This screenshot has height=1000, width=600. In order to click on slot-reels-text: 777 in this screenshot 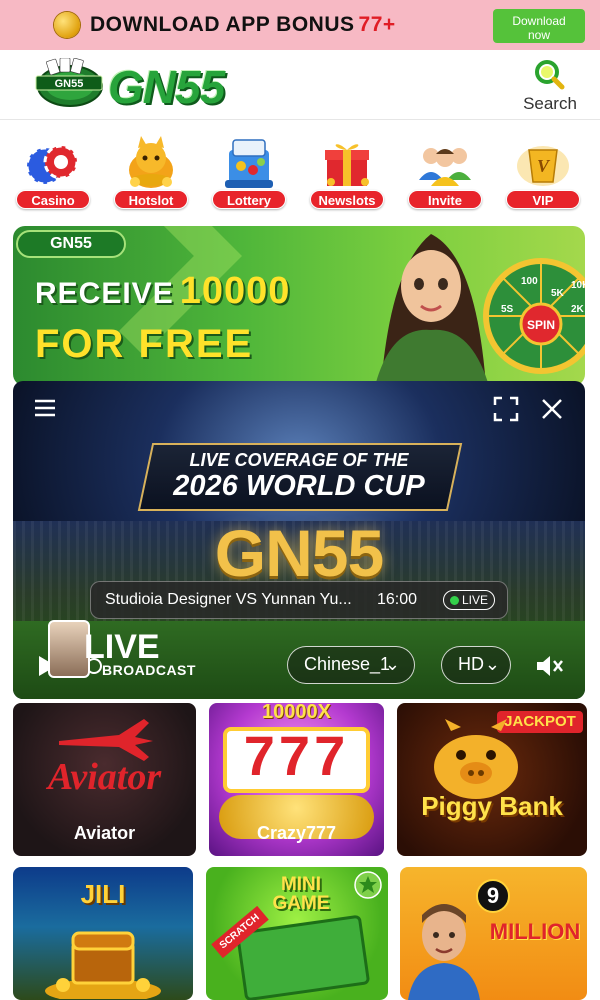, I will do `click(296, 755)`.